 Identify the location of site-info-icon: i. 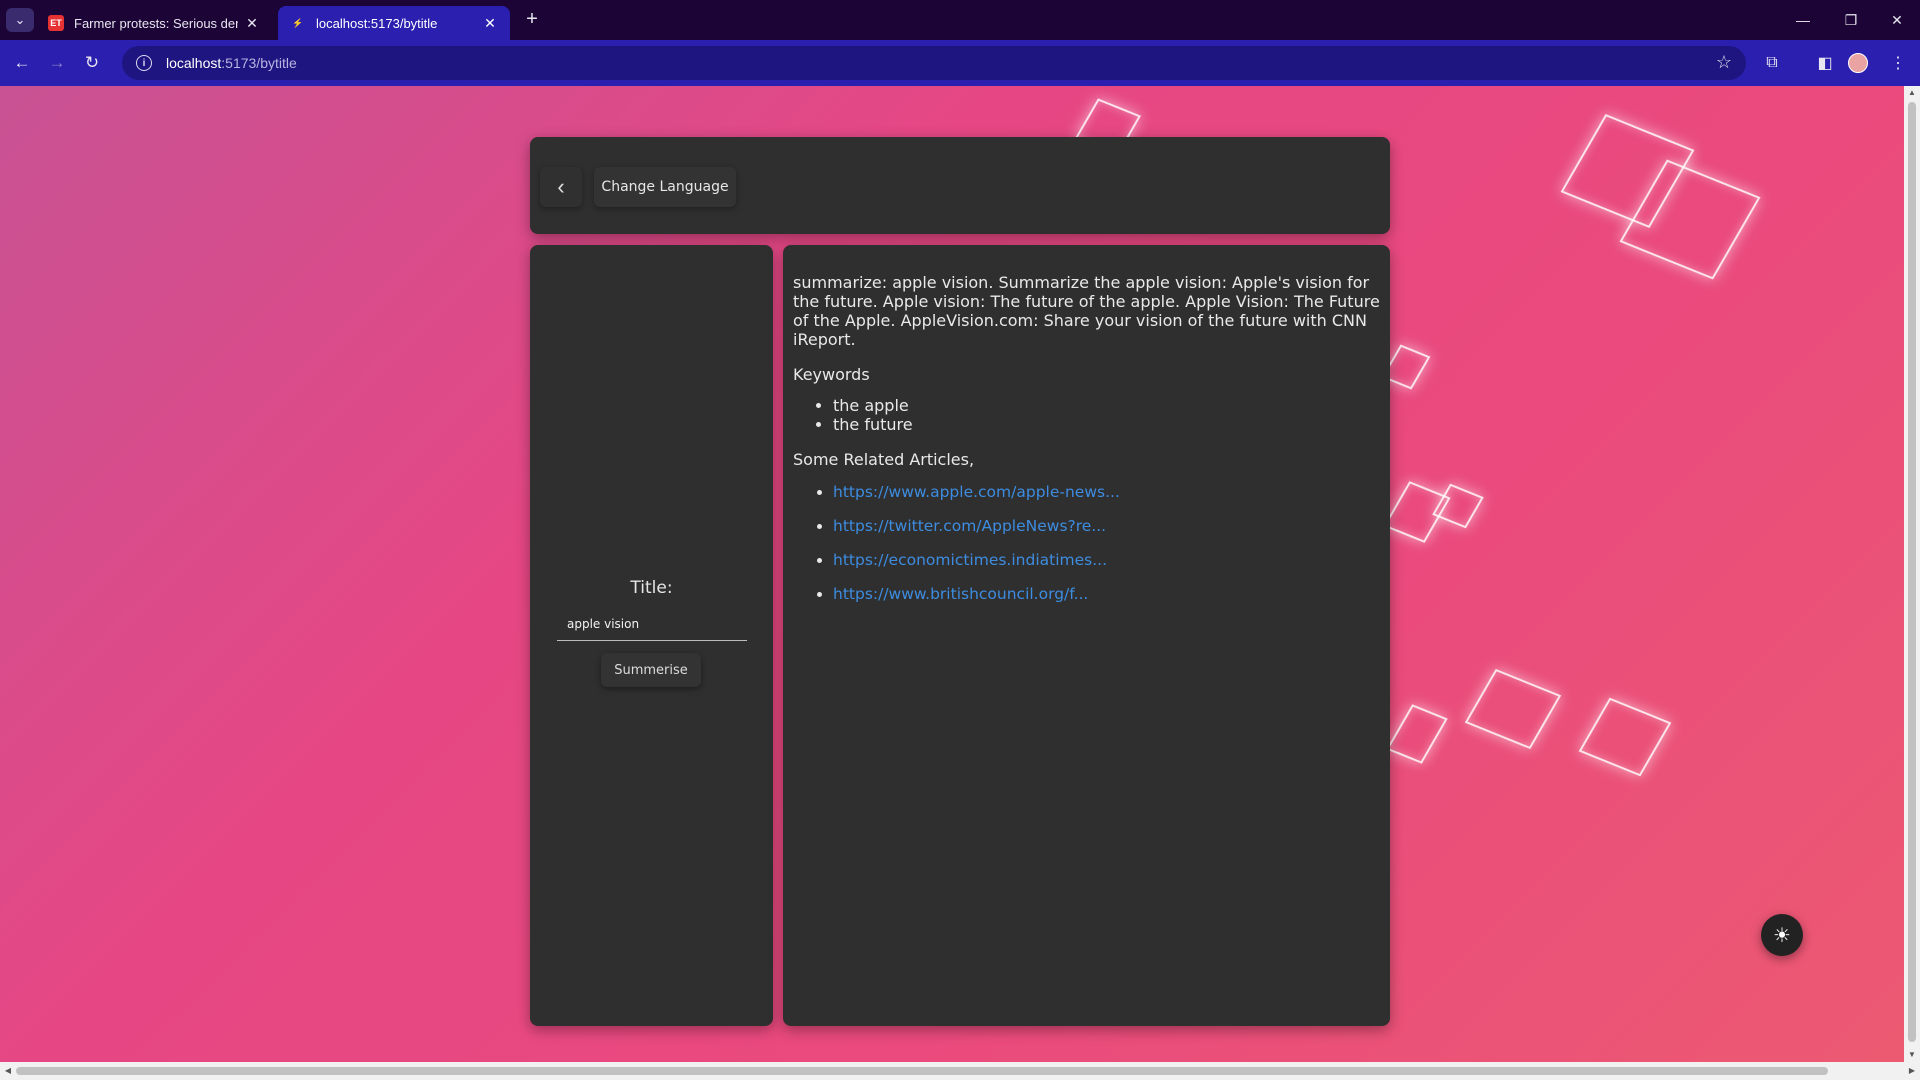
(144, 63).